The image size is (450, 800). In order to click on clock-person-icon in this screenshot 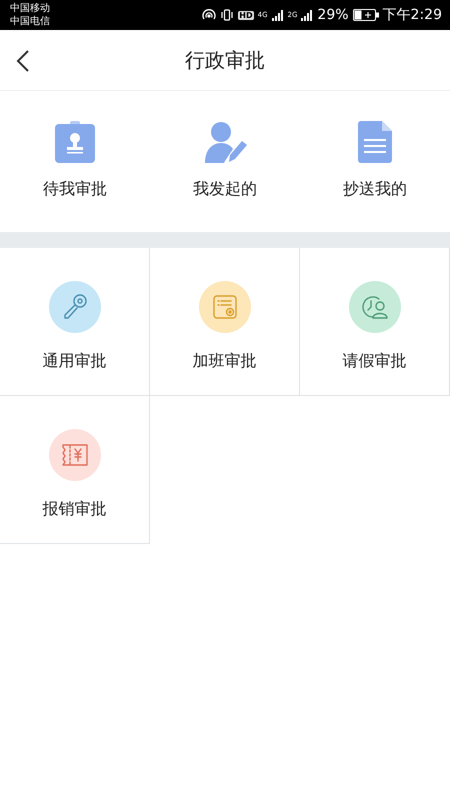, I will do `click(375, 307)`.